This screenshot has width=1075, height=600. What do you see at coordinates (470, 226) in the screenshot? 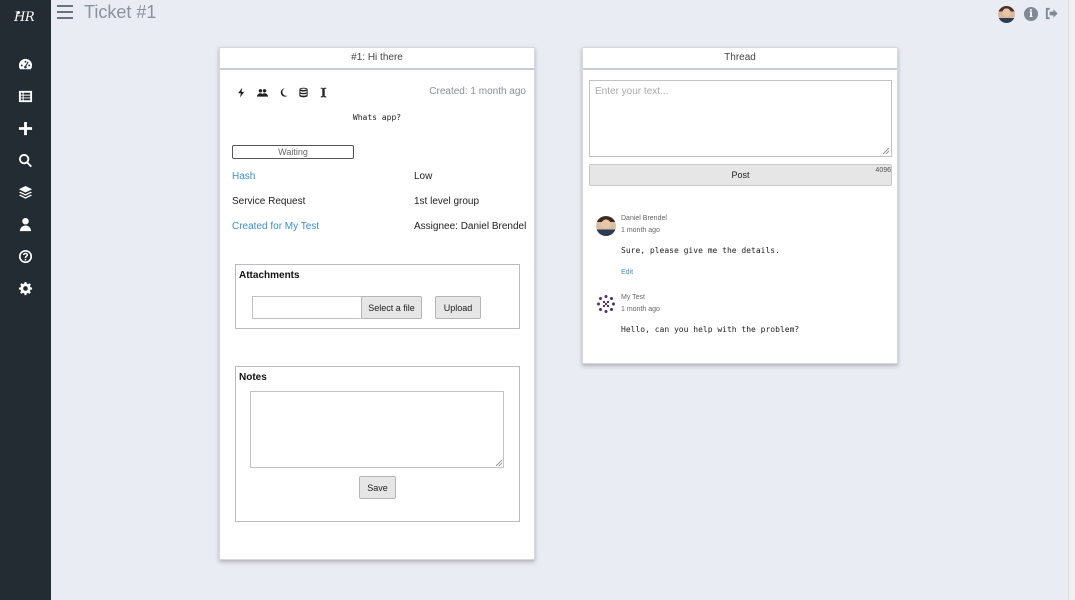
I see `assignee-value: Assignee: Daniel Brendel` at bounding box center [470, 226].